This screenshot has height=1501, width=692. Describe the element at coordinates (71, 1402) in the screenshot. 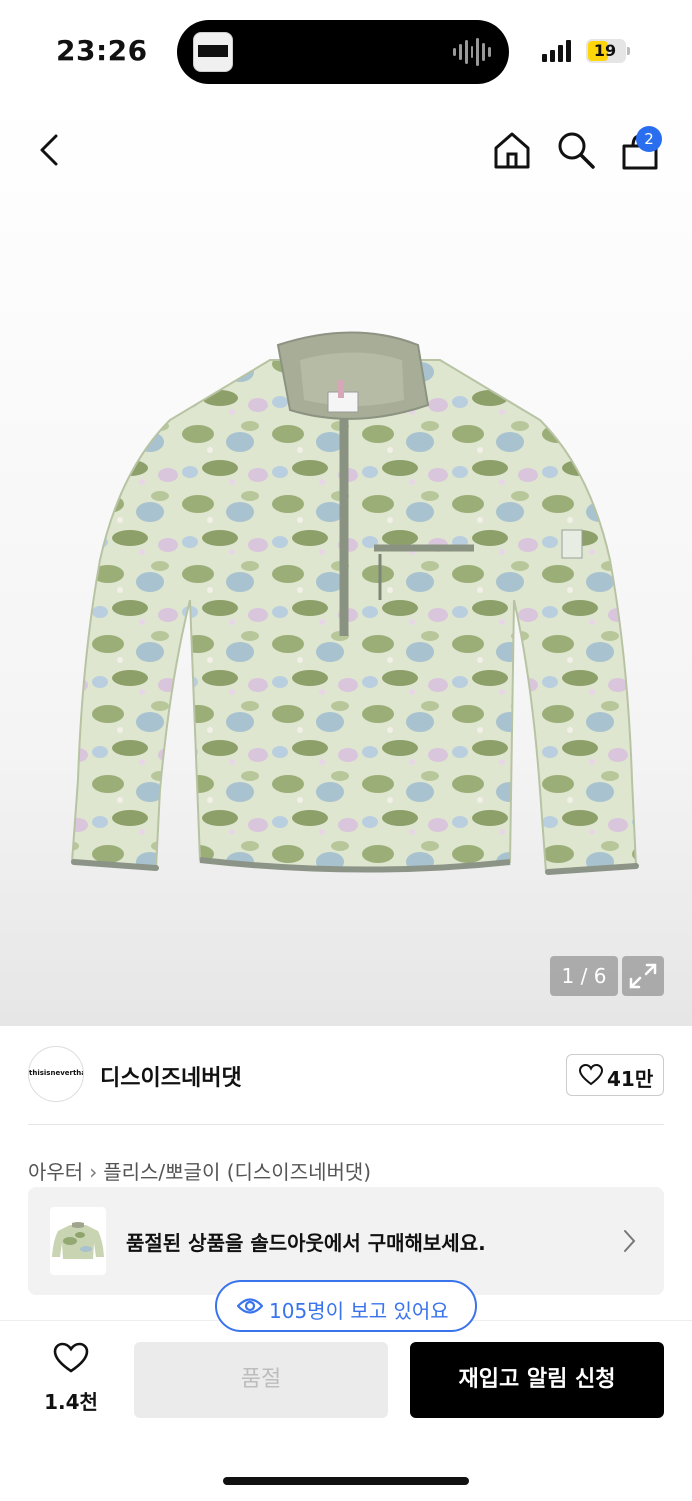

I see `wishlist-count: 1.4천` at that location.